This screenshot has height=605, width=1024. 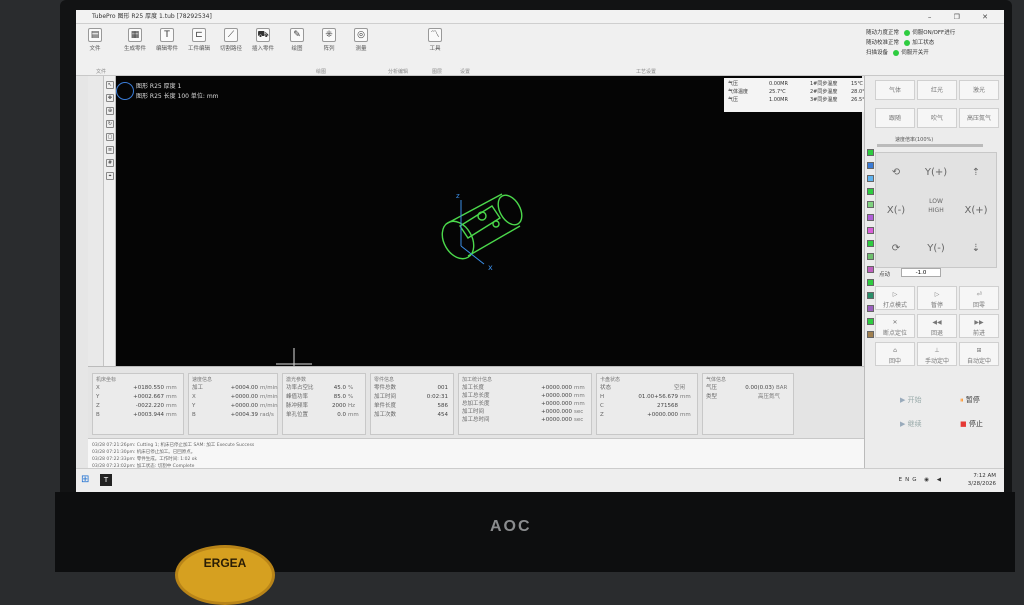 What do you see at coordinates (263, 40) in the screenshot?
I see `insert-part-button: ⛟ 插入零件` at bounding box center [263, 40].